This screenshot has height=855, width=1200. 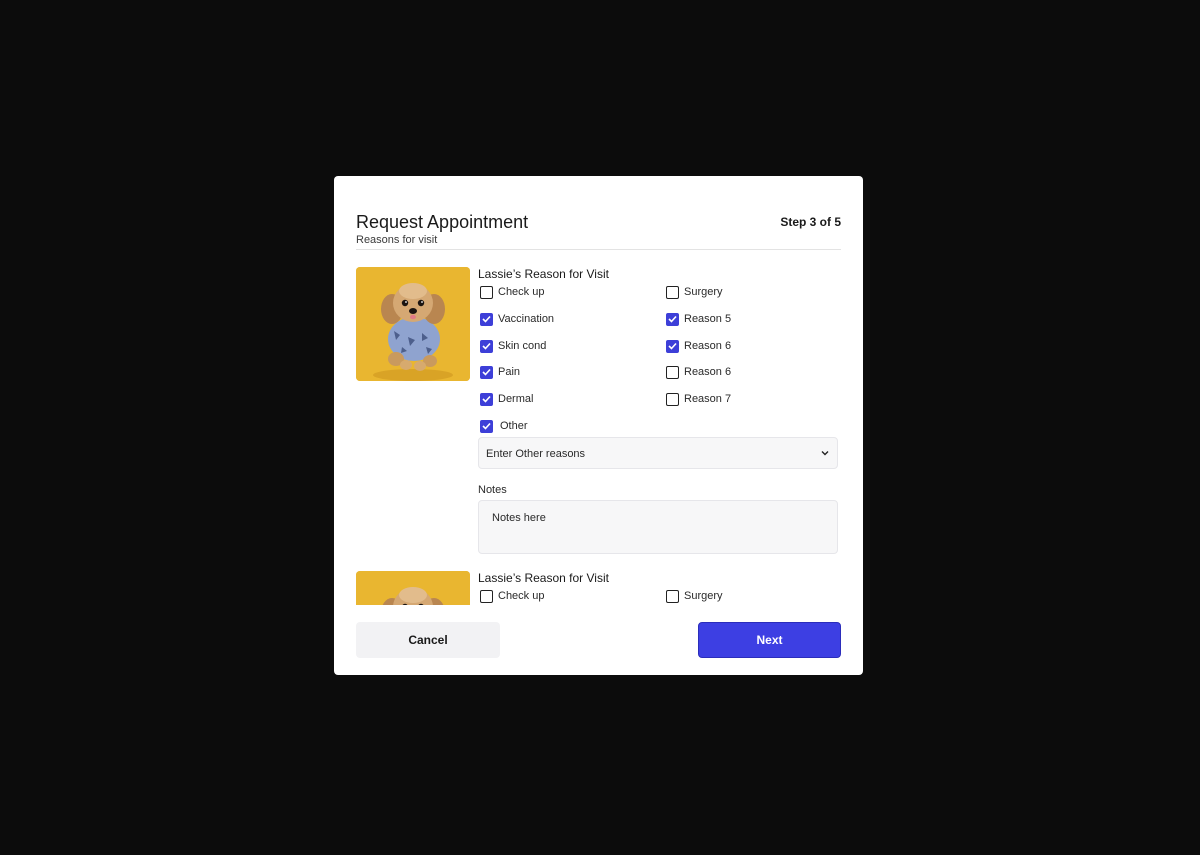 What do you see at coordinates (769, 640) in the screenshot?
I see `next-button: Next` at bounding box center [769, 640].